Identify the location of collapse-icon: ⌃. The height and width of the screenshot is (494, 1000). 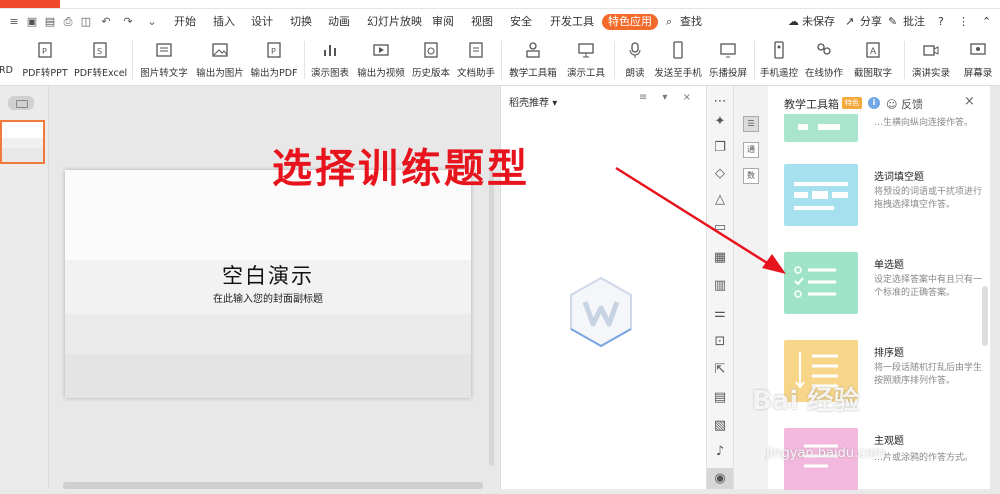
(986, 22).